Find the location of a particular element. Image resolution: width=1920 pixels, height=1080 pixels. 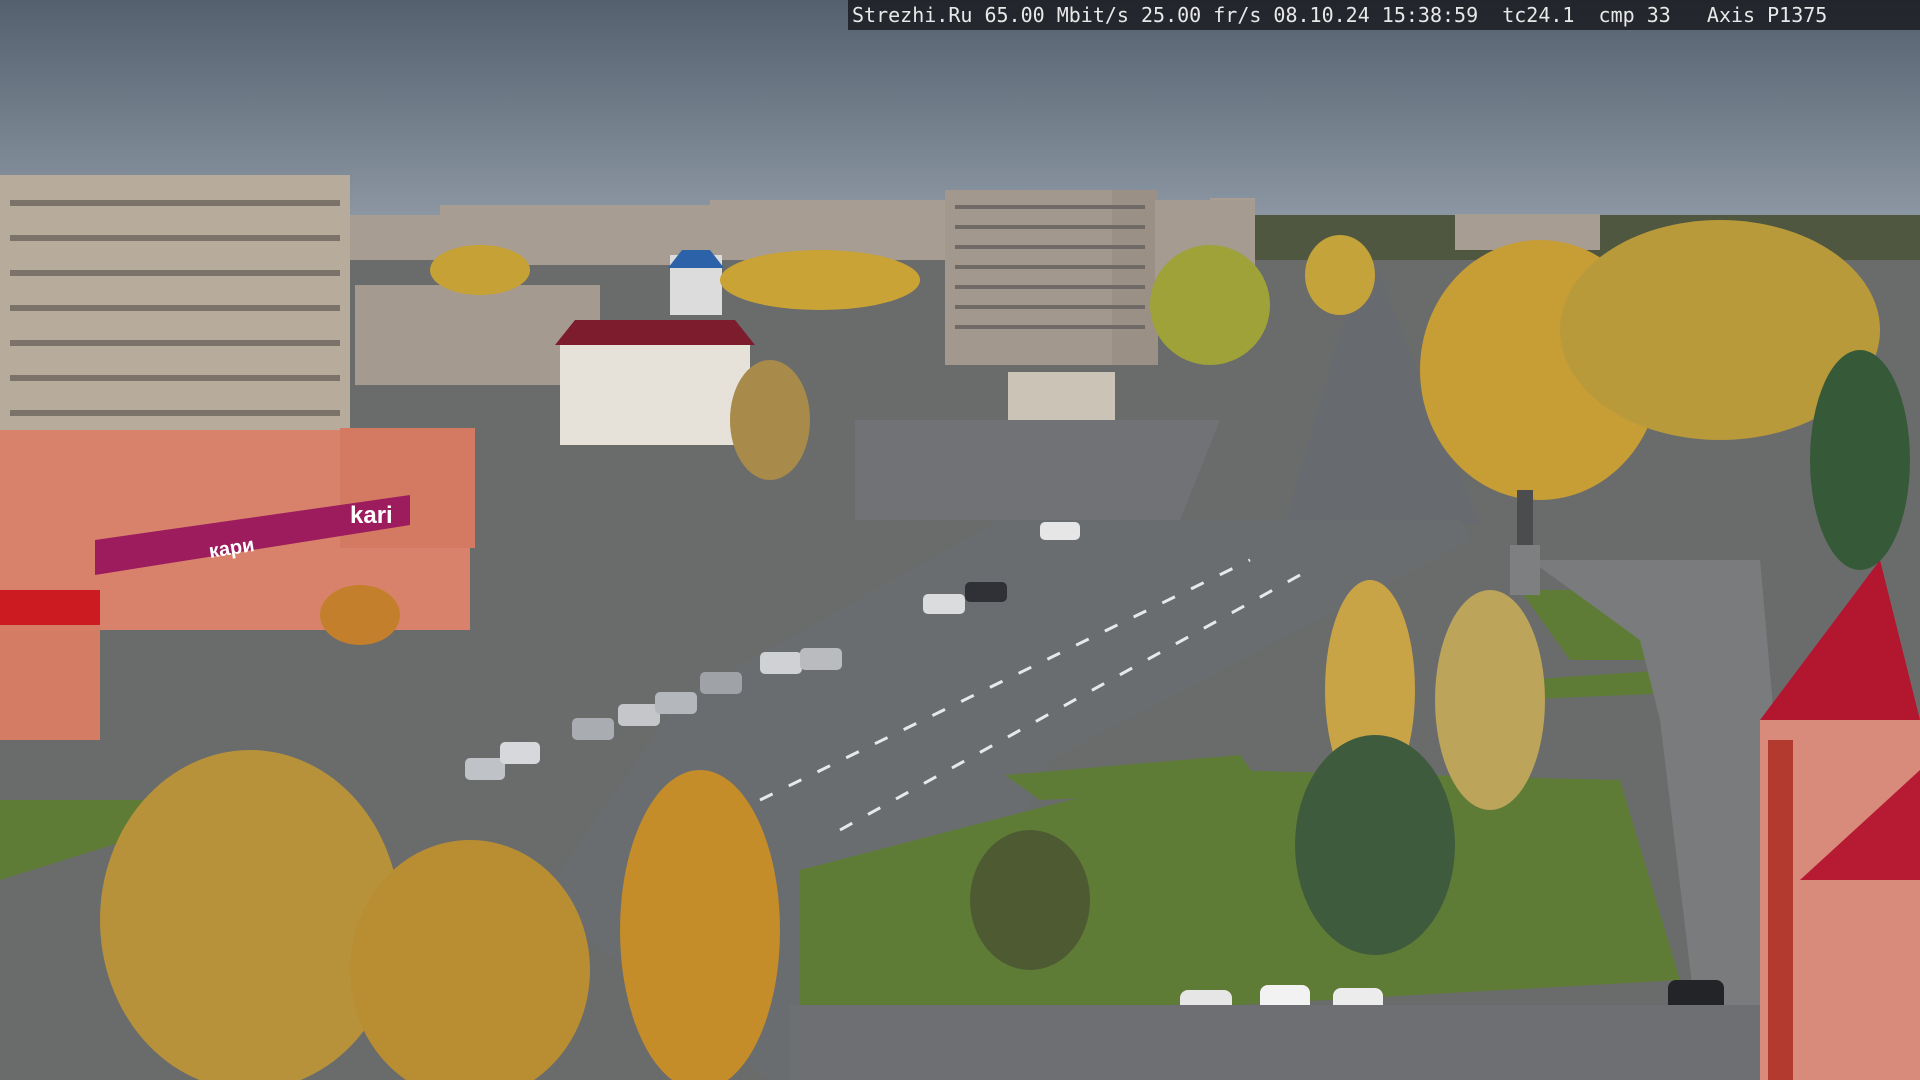

parking-square is located at coordinates (1037, 470).